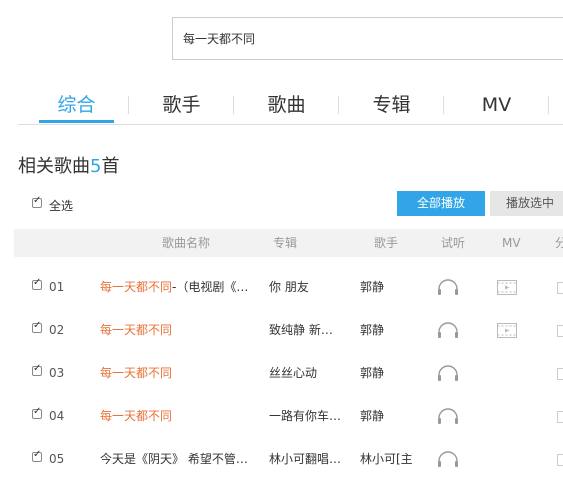  What do you see at coordinates (57, 459) in the screenshot?
I see `song-number: 05` at bounding box center [57, 459].